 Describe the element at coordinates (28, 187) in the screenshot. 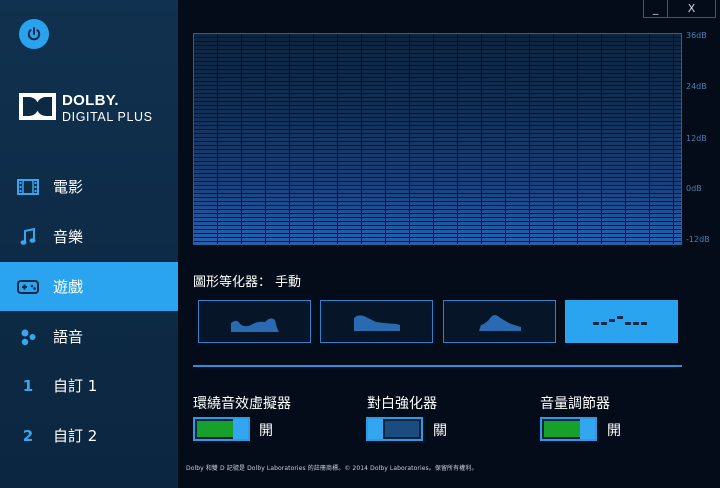

I see `film-icon` at that location.